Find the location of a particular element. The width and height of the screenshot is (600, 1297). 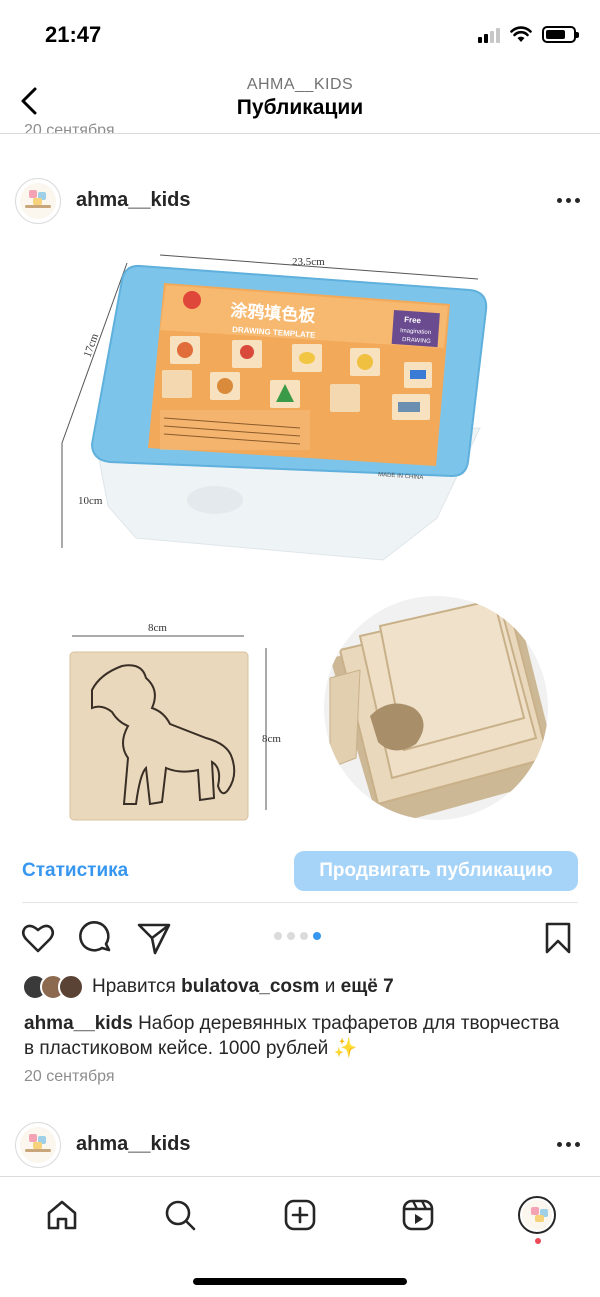

liker-avatars is located at coordinates (55, 987).